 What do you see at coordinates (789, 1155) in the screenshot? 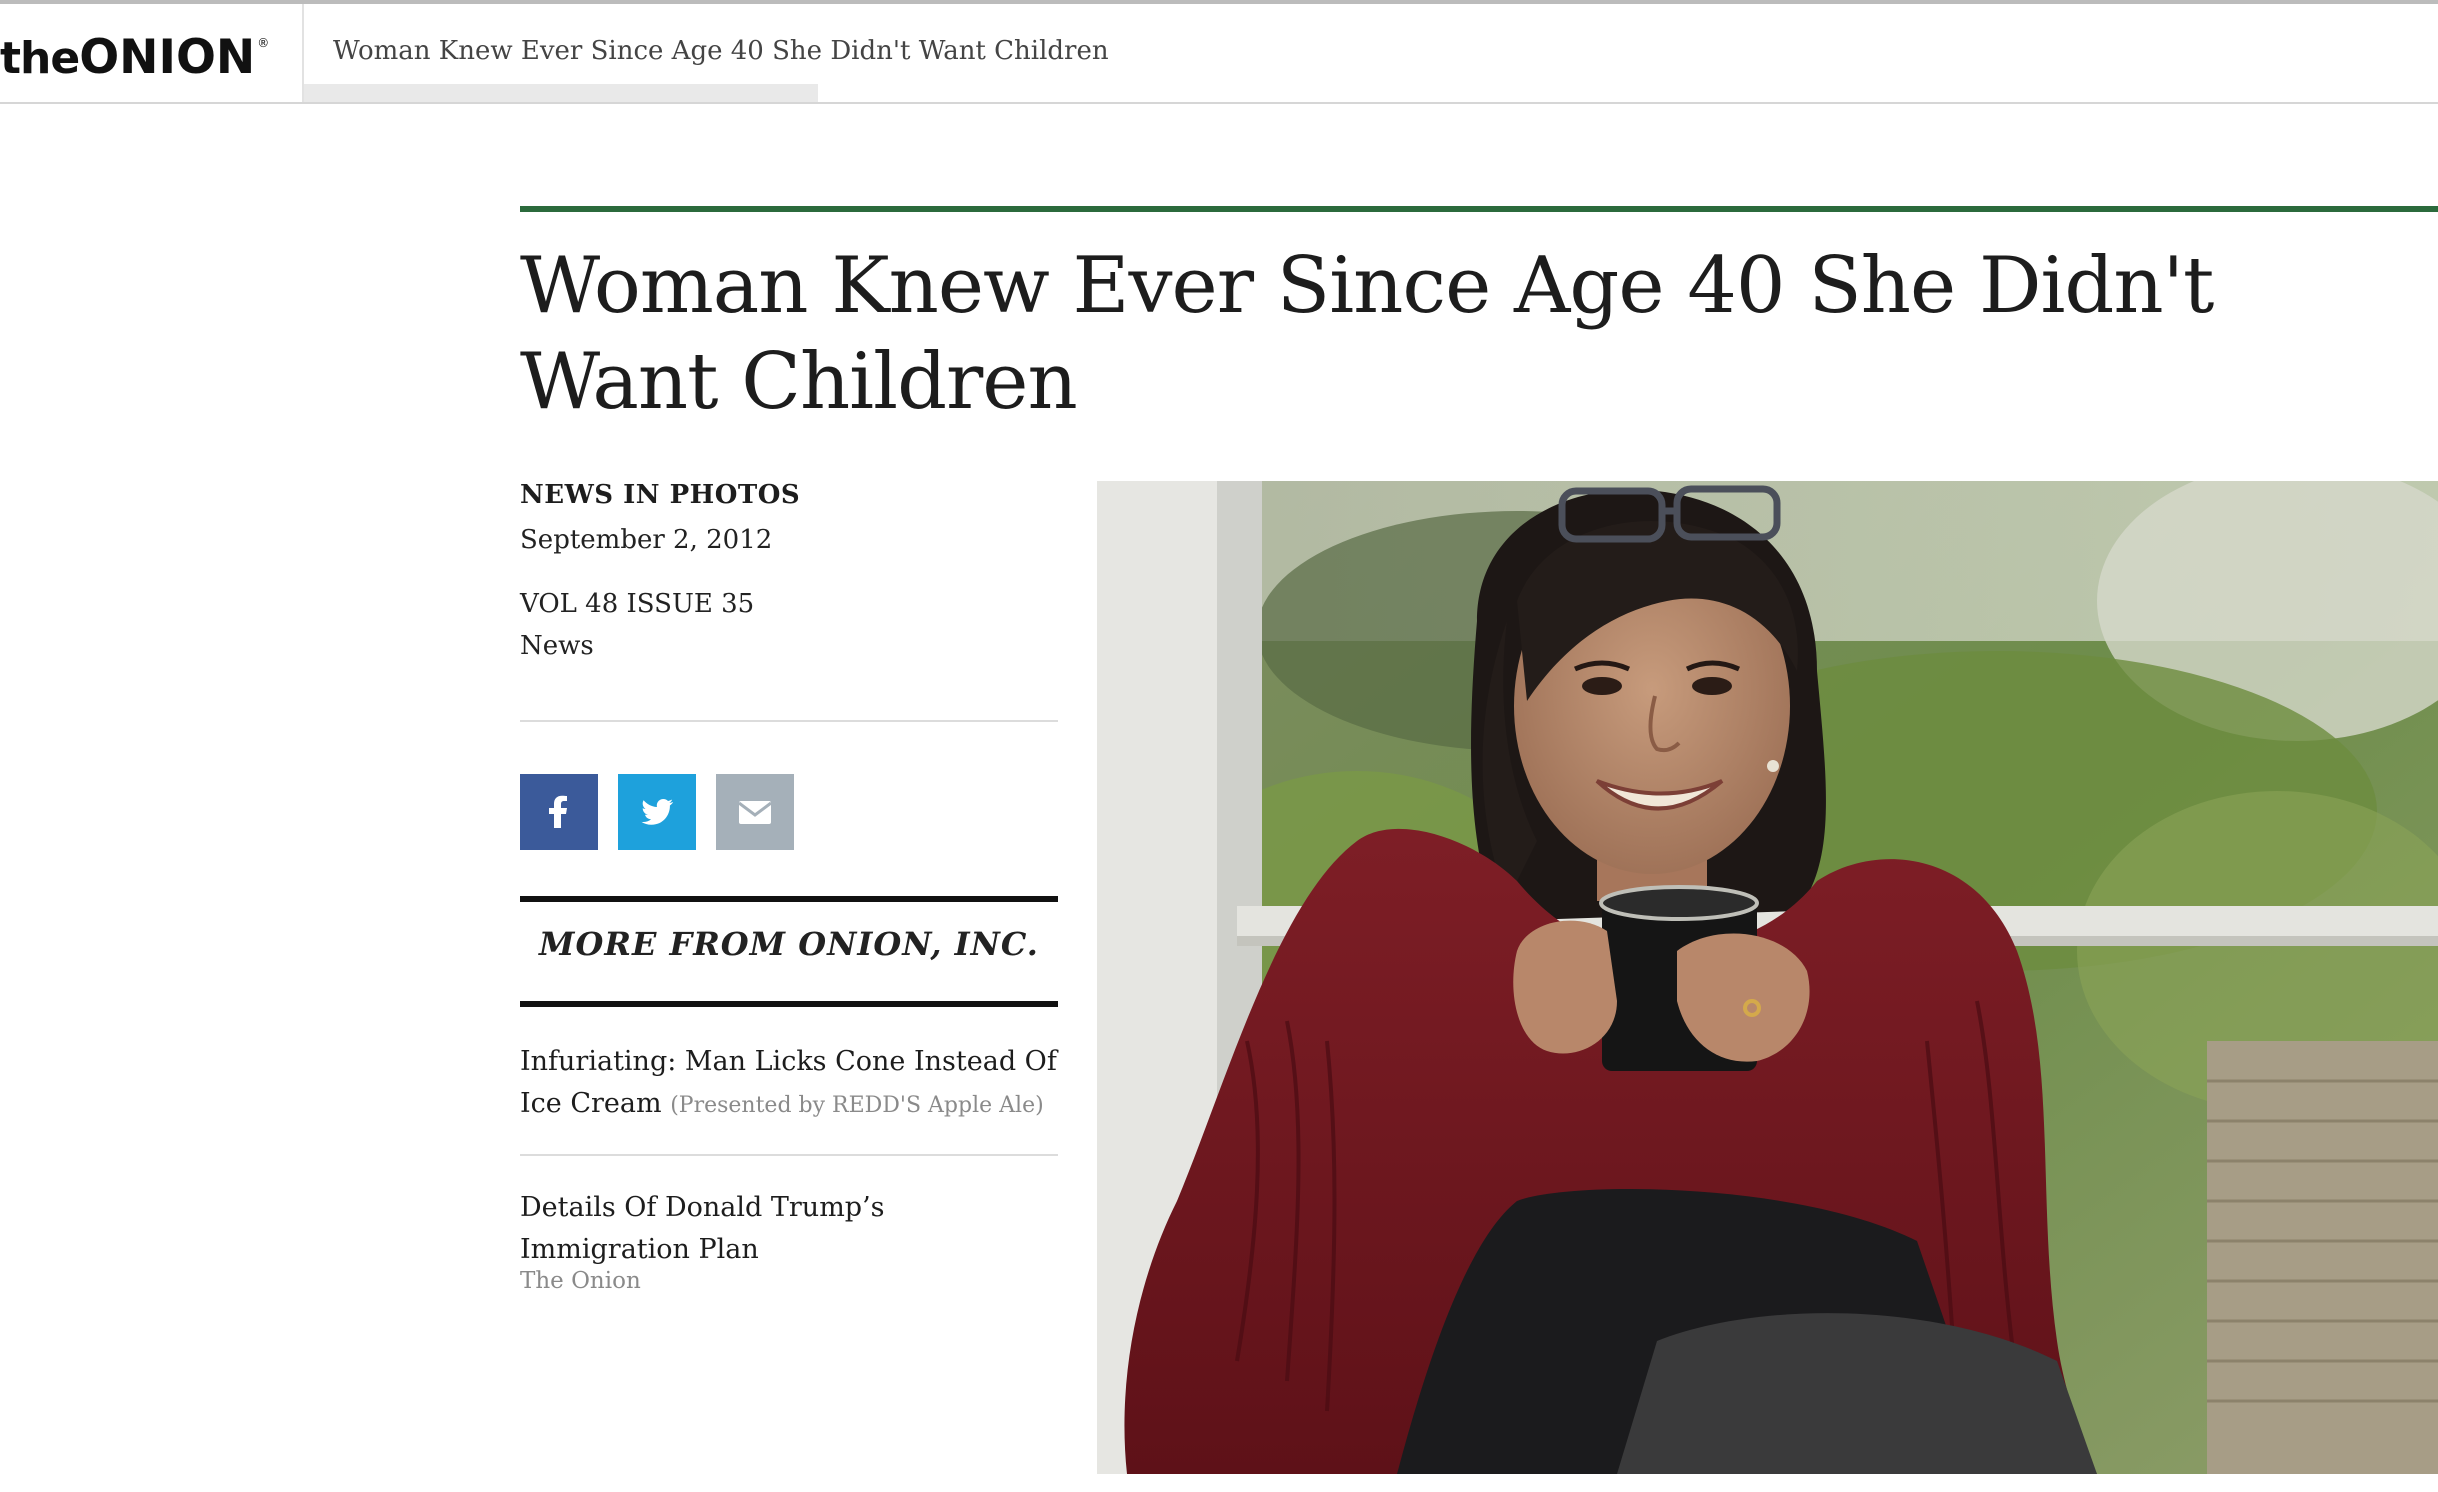
I see `related-story-divider` at bounding box center [789, 1155].